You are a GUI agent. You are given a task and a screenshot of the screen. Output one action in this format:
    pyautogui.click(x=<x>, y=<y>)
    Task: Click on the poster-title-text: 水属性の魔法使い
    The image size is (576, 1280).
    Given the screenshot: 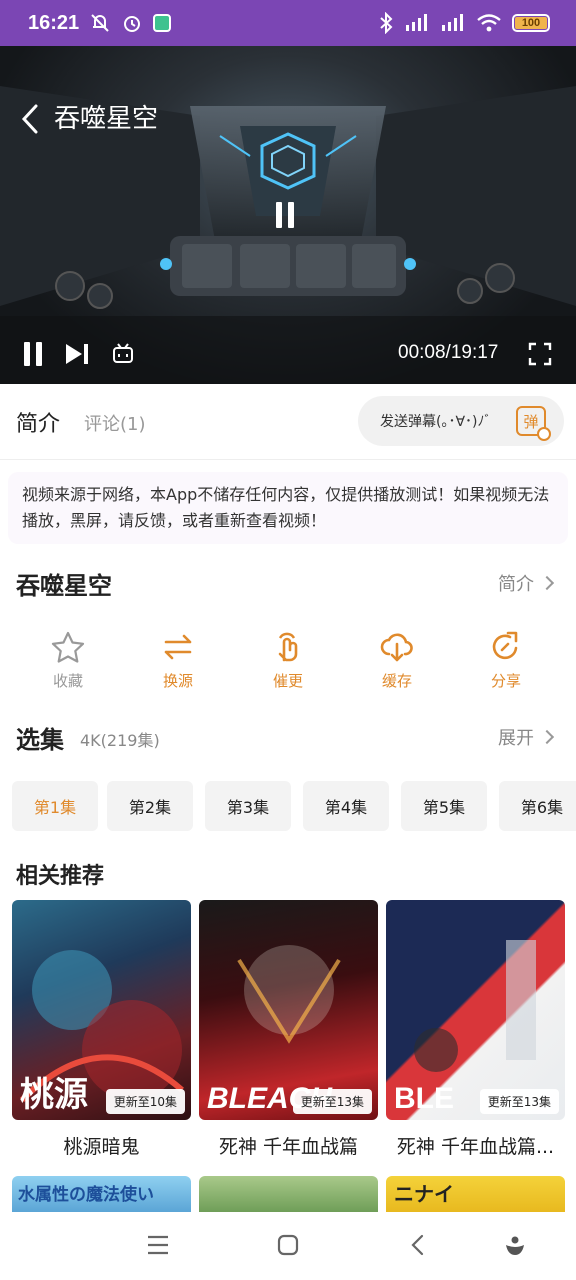 What is the action you would take?
    pyautogui.click(x=86, y=1195)
    